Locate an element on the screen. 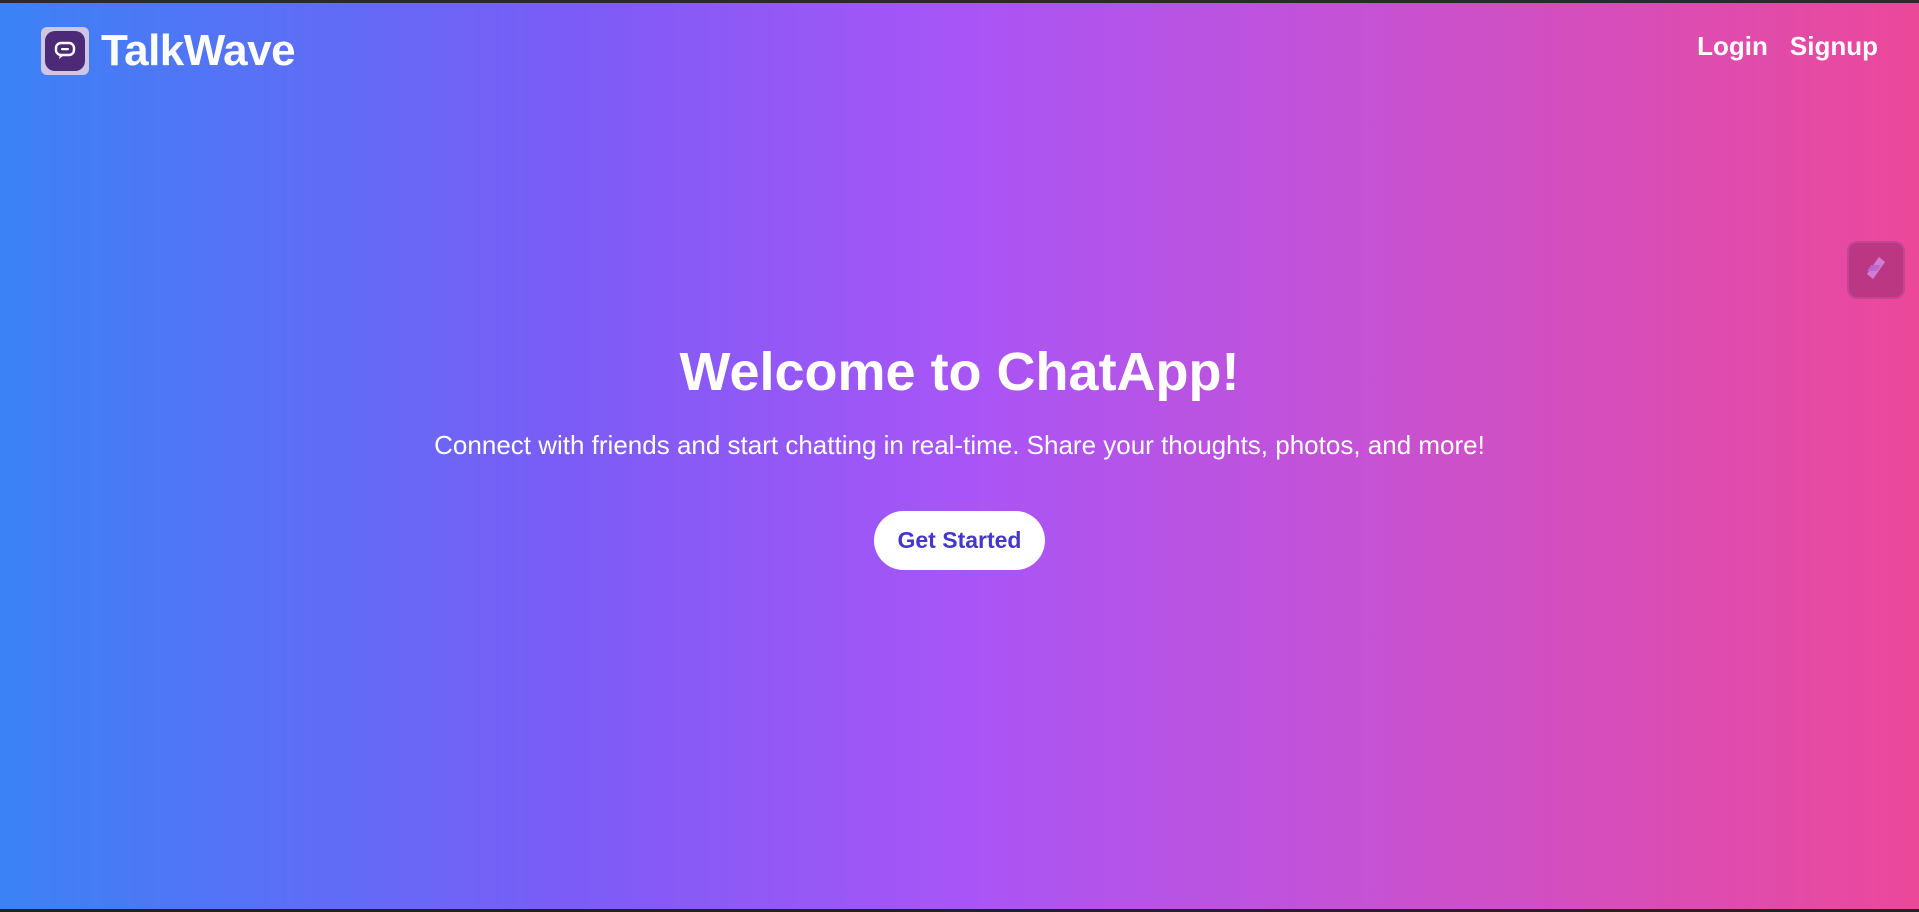  get-started-button: Get Started is located at coordinates (959, 541).